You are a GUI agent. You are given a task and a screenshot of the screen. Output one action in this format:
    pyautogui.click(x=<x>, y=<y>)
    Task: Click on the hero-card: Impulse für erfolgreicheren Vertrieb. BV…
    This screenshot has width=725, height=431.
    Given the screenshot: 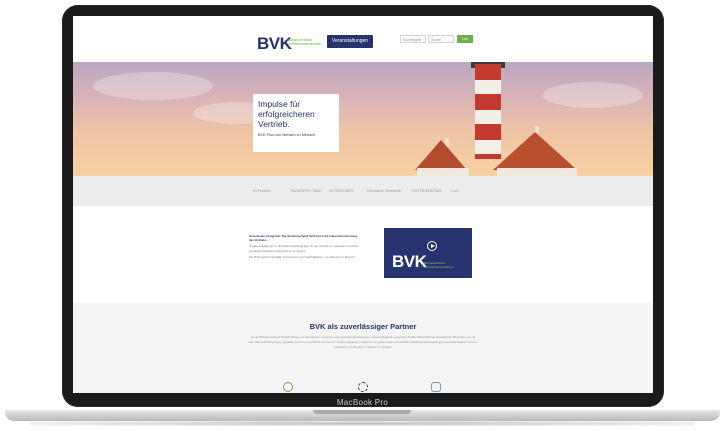 What is the action you would take?
    pyautogui.click(x=296, y=123)
    